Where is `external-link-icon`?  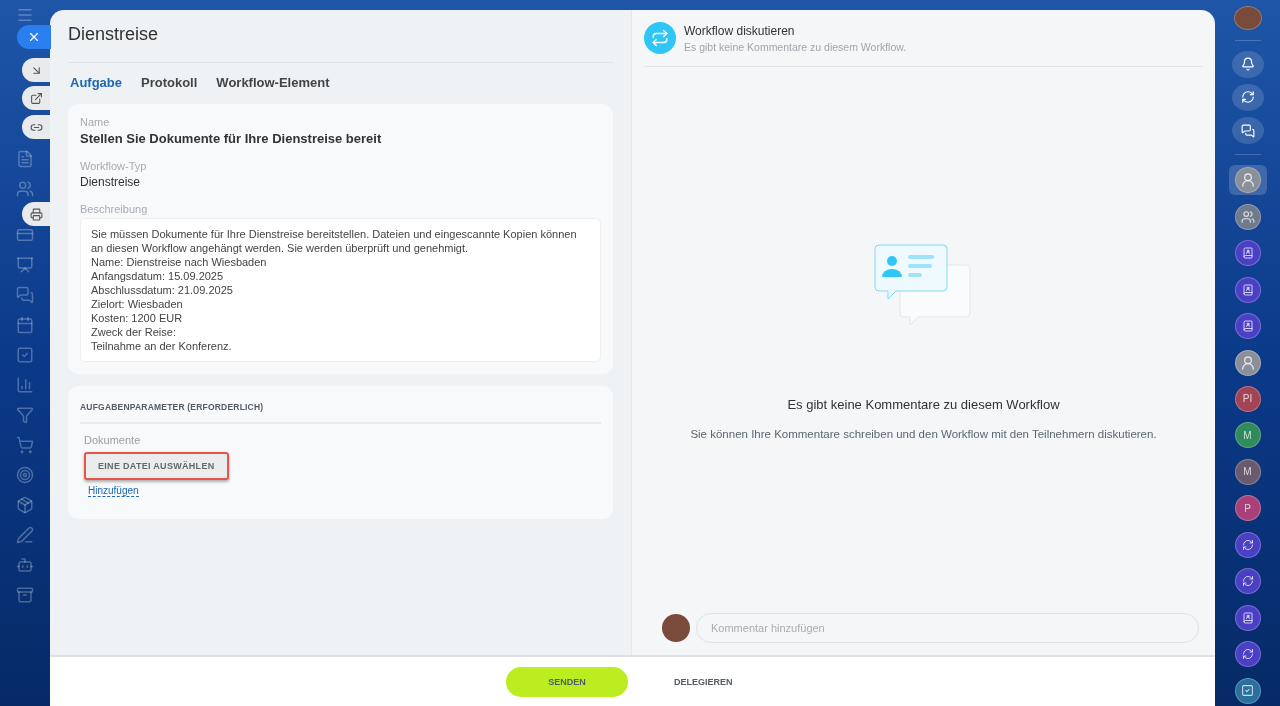 external-link-icon is located at coordinates (36, 98).